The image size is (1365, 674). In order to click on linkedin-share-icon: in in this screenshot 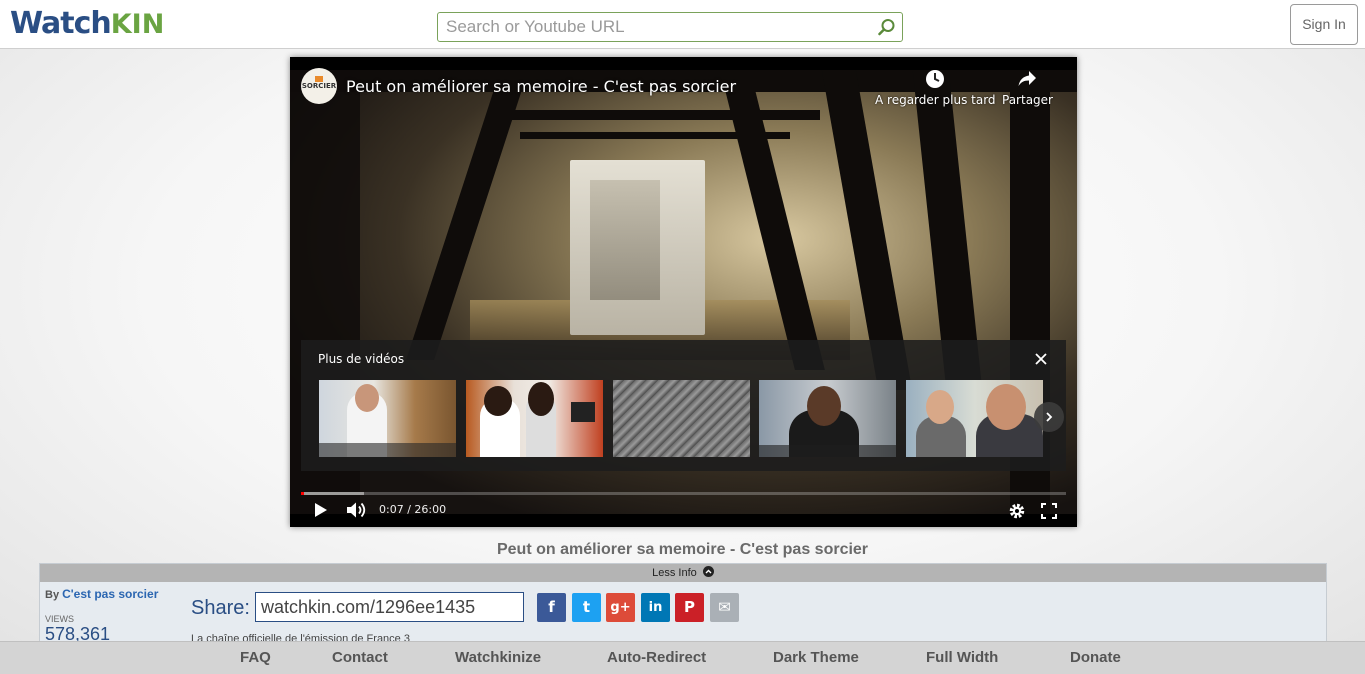, I will do `click(655, 607)`.